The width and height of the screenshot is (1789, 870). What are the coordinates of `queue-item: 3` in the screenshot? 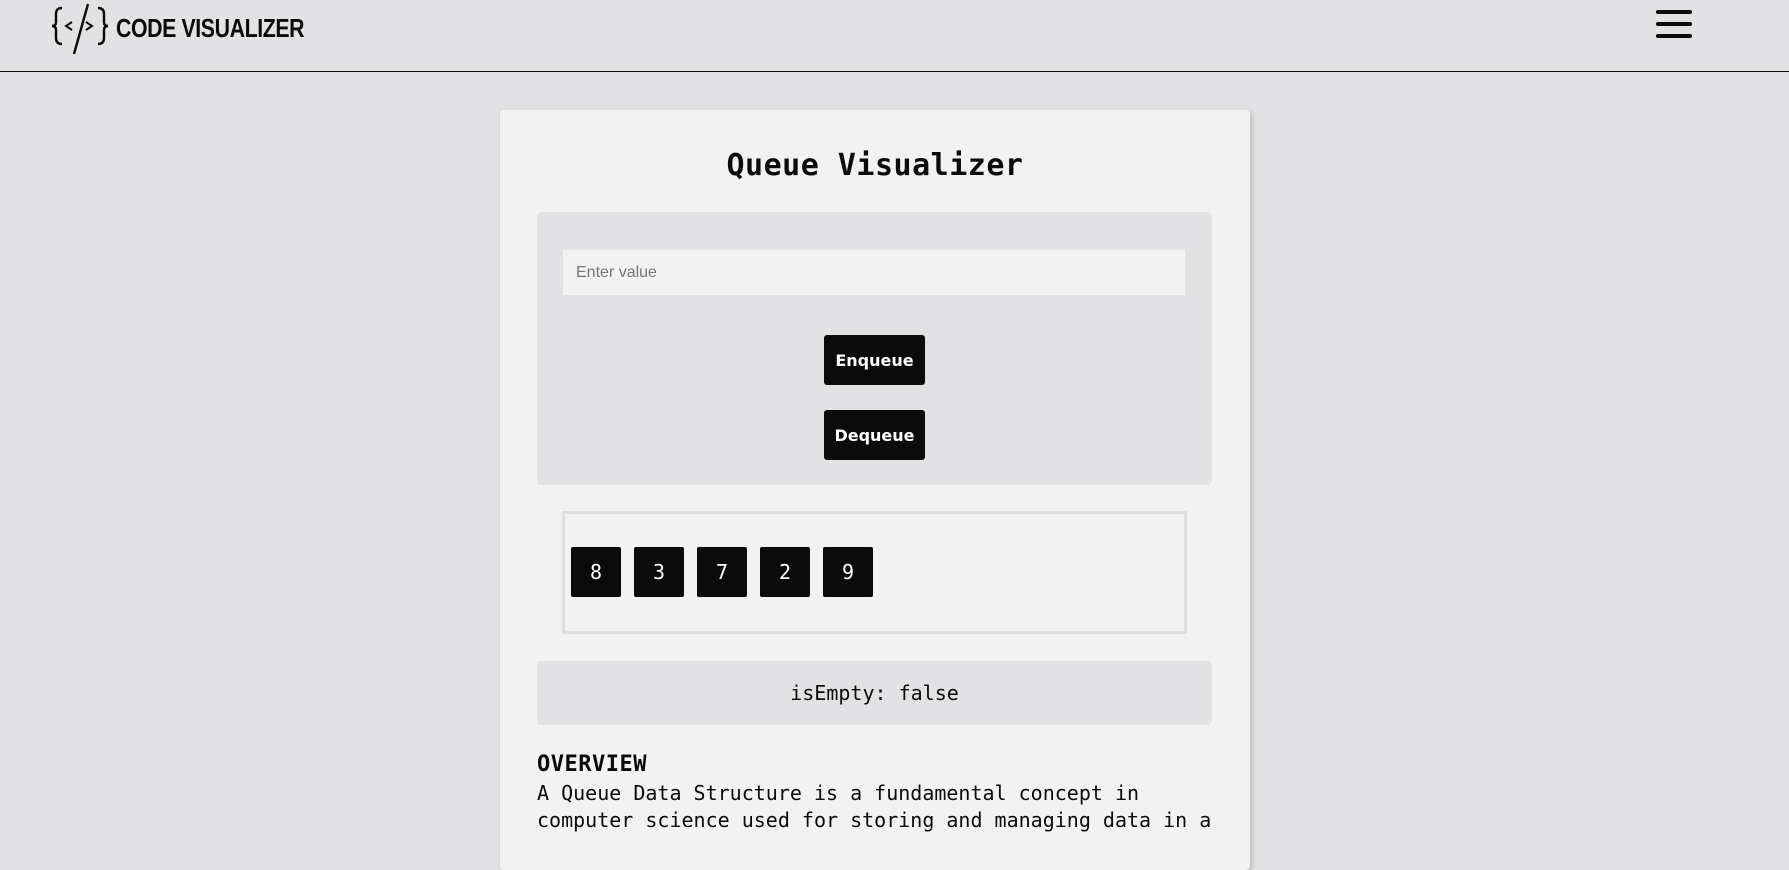 It's located at (659, 572).